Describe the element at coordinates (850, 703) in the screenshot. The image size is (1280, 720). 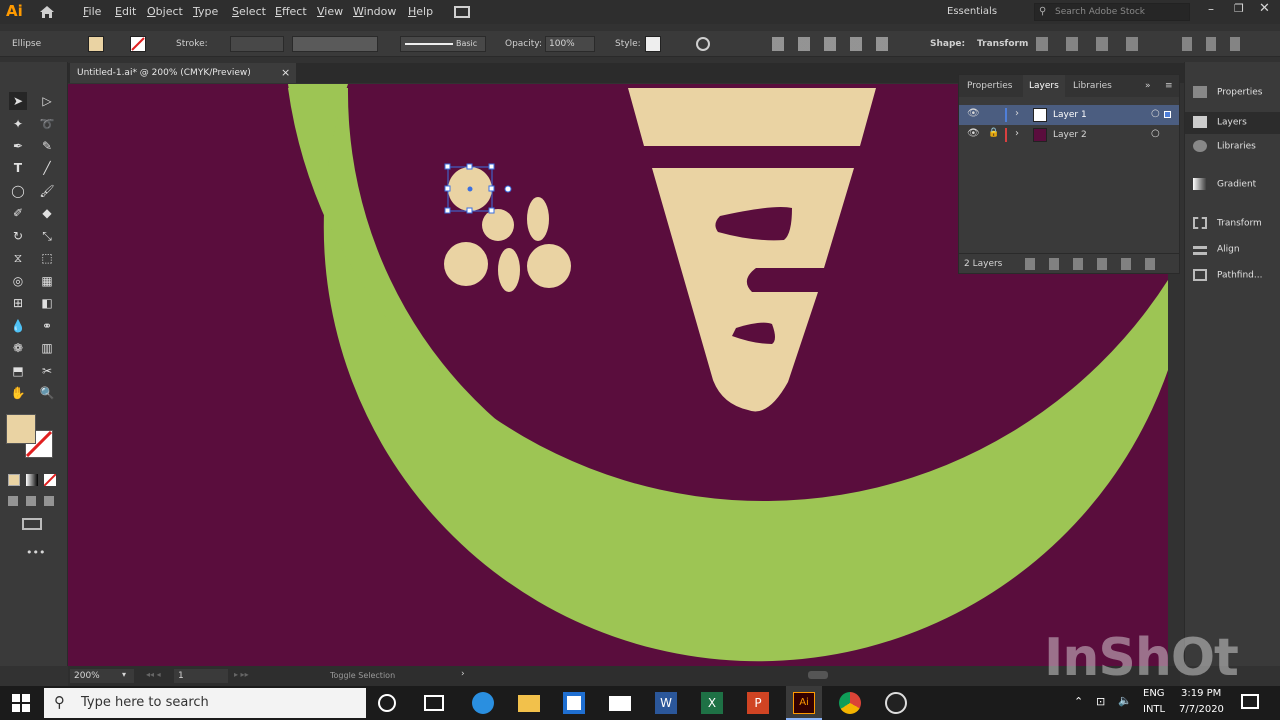
I see `chrome-icon` at that location.